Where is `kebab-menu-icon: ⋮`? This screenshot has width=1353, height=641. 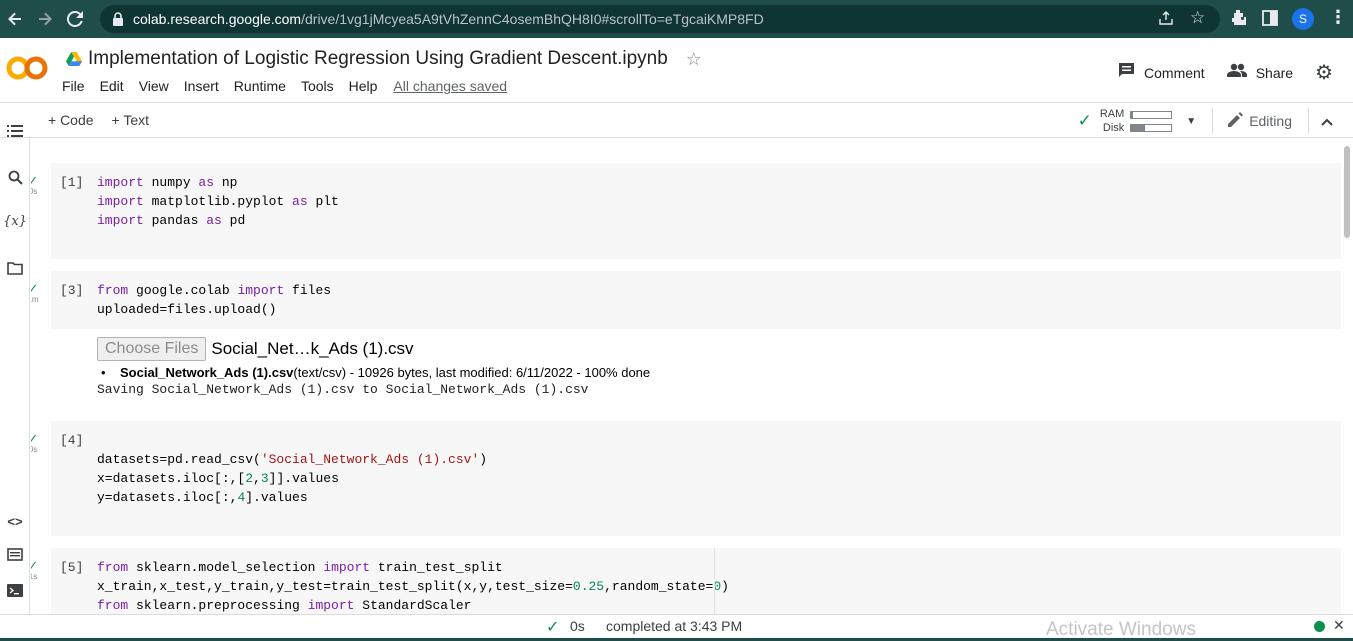
kebab-menu-icon: ⋮ is located at coordinates (1338, 17).